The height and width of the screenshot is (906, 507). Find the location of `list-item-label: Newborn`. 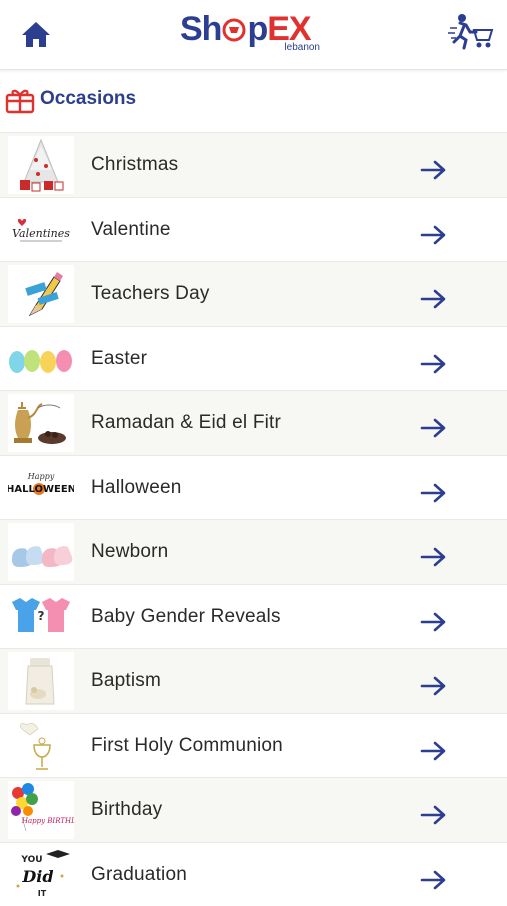

list-item-label: Newborn is located at coordinates (129, 552).